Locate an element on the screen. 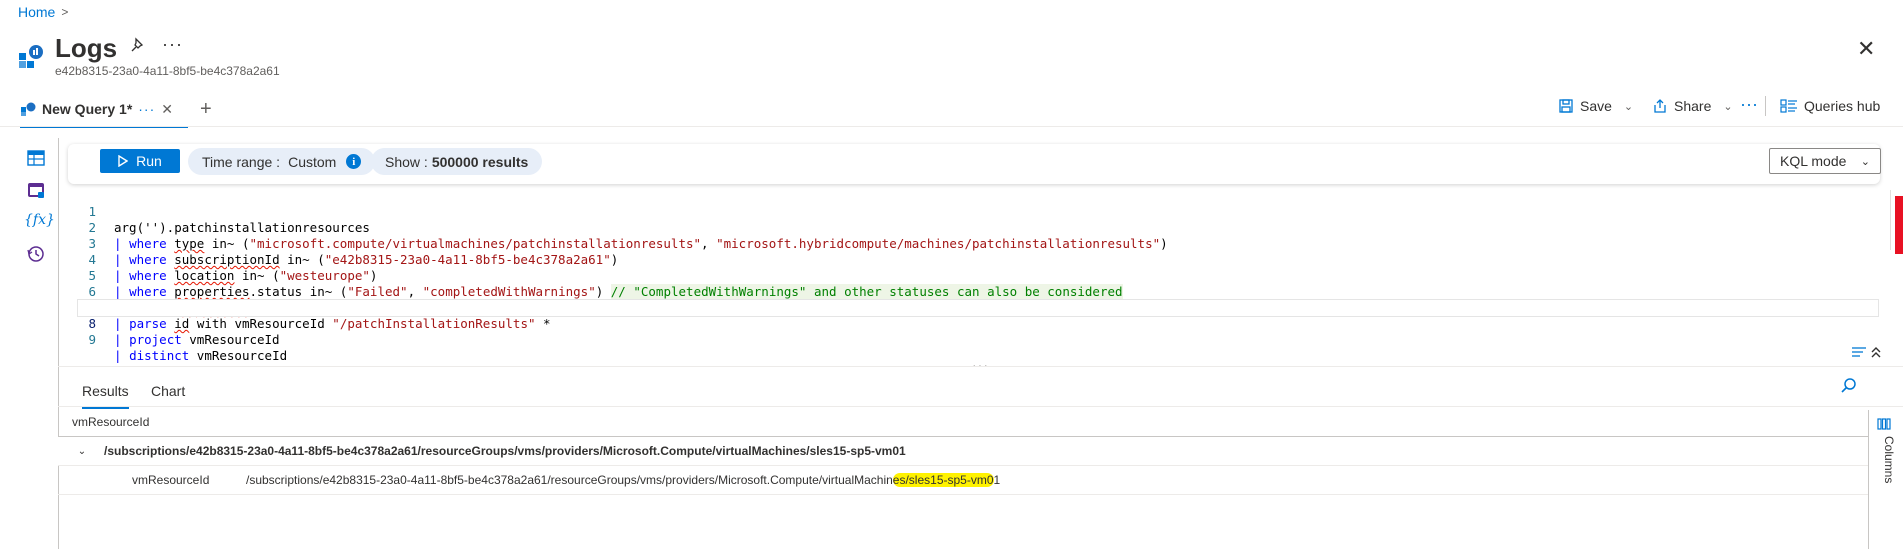 This screenshot has height=549, width=1903. add-tab-button: + is located at coordinates (206, 109).